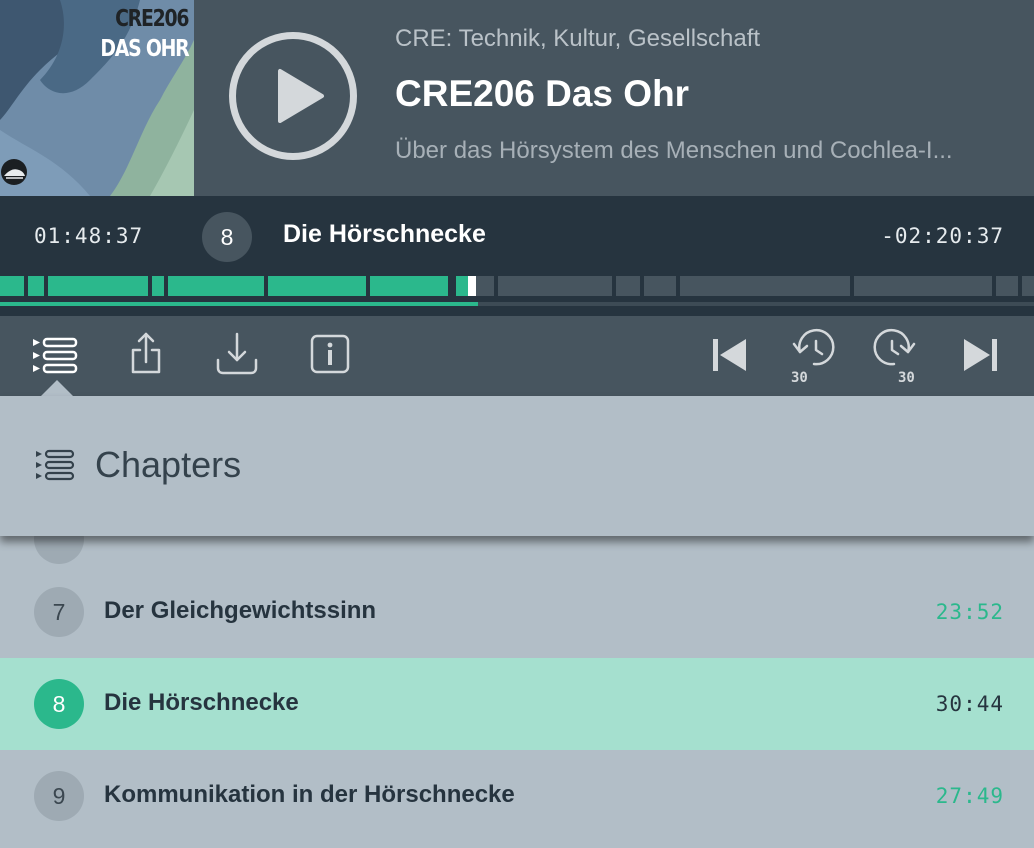  What do you see at coordinates (14, 172) in the screenshot?
I see `cre-logo-icon` at bounding box center [14, 172].